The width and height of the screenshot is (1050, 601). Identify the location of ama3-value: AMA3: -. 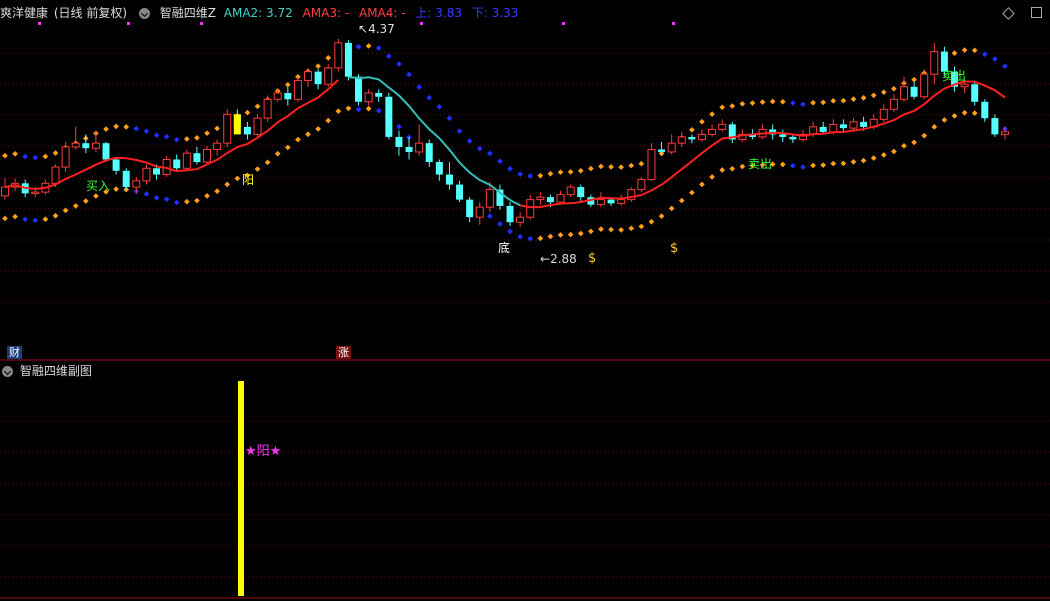
(326, 13).